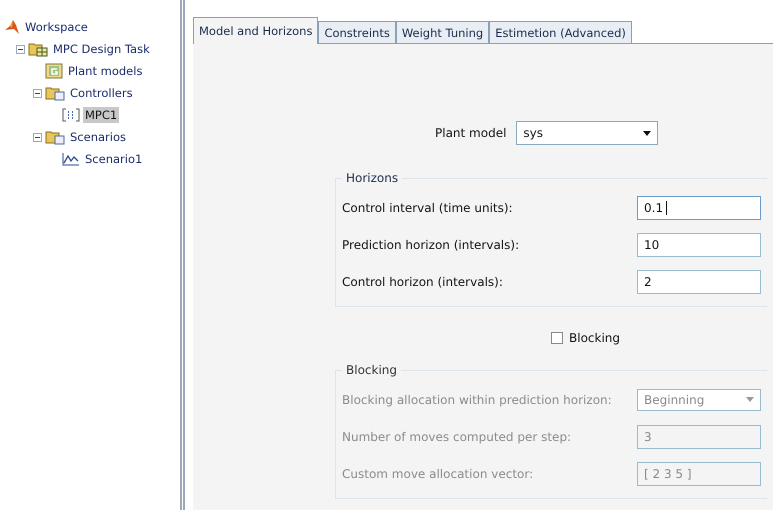 This screenshot has width=773, height=510. Describe the element at coordinates (585, 338) in the screenshot. I see `blocking-checkbox: Blocking` at that location.